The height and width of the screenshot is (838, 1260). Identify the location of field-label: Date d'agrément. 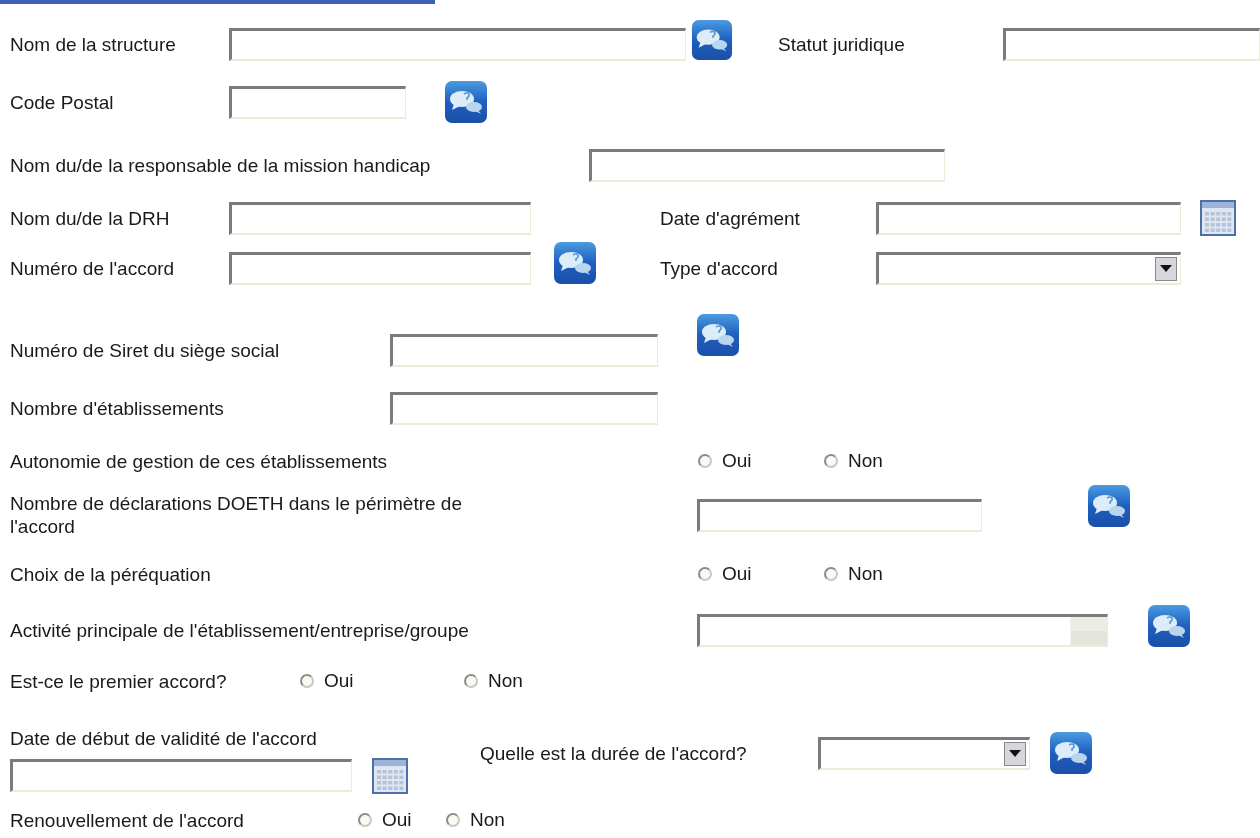
(730, 218).